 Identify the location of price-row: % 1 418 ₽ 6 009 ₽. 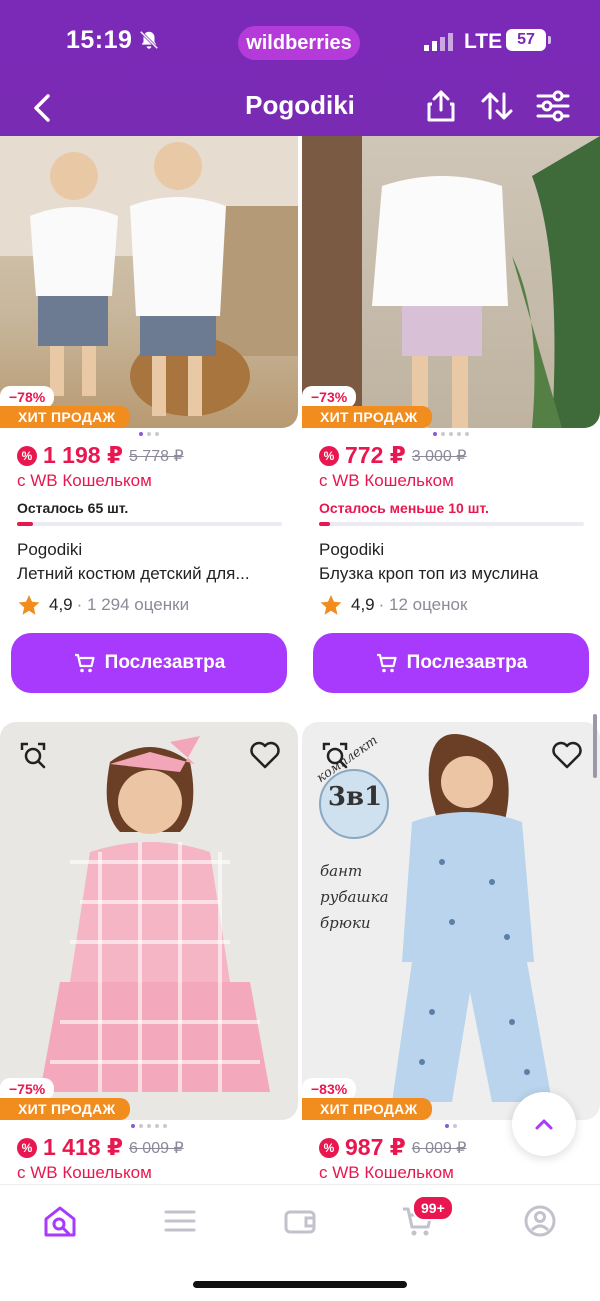
(100, 1147).